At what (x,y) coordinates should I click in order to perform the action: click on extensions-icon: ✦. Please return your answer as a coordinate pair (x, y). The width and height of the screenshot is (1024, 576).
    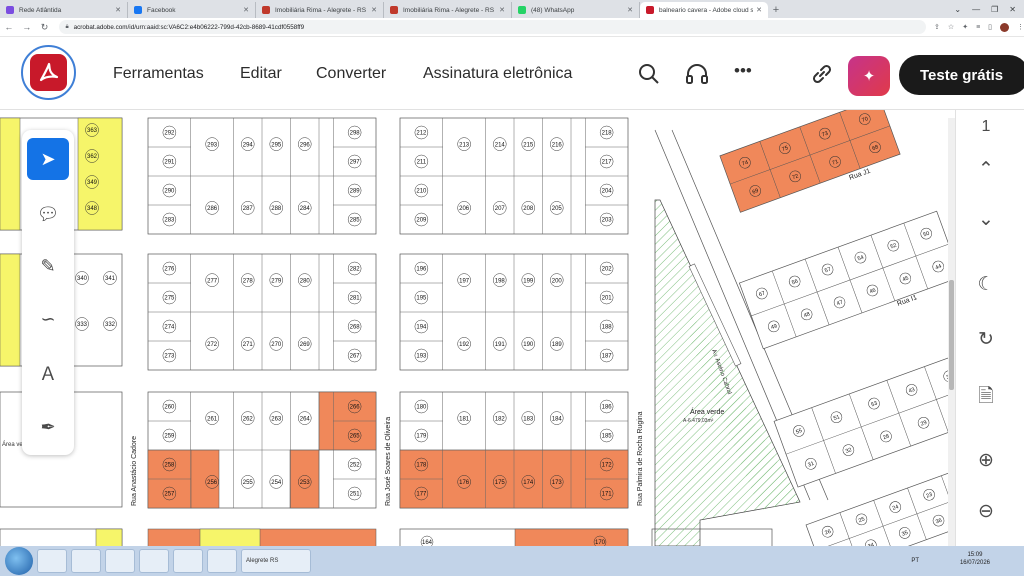
    Looking at the image, I should click on (965, 27).